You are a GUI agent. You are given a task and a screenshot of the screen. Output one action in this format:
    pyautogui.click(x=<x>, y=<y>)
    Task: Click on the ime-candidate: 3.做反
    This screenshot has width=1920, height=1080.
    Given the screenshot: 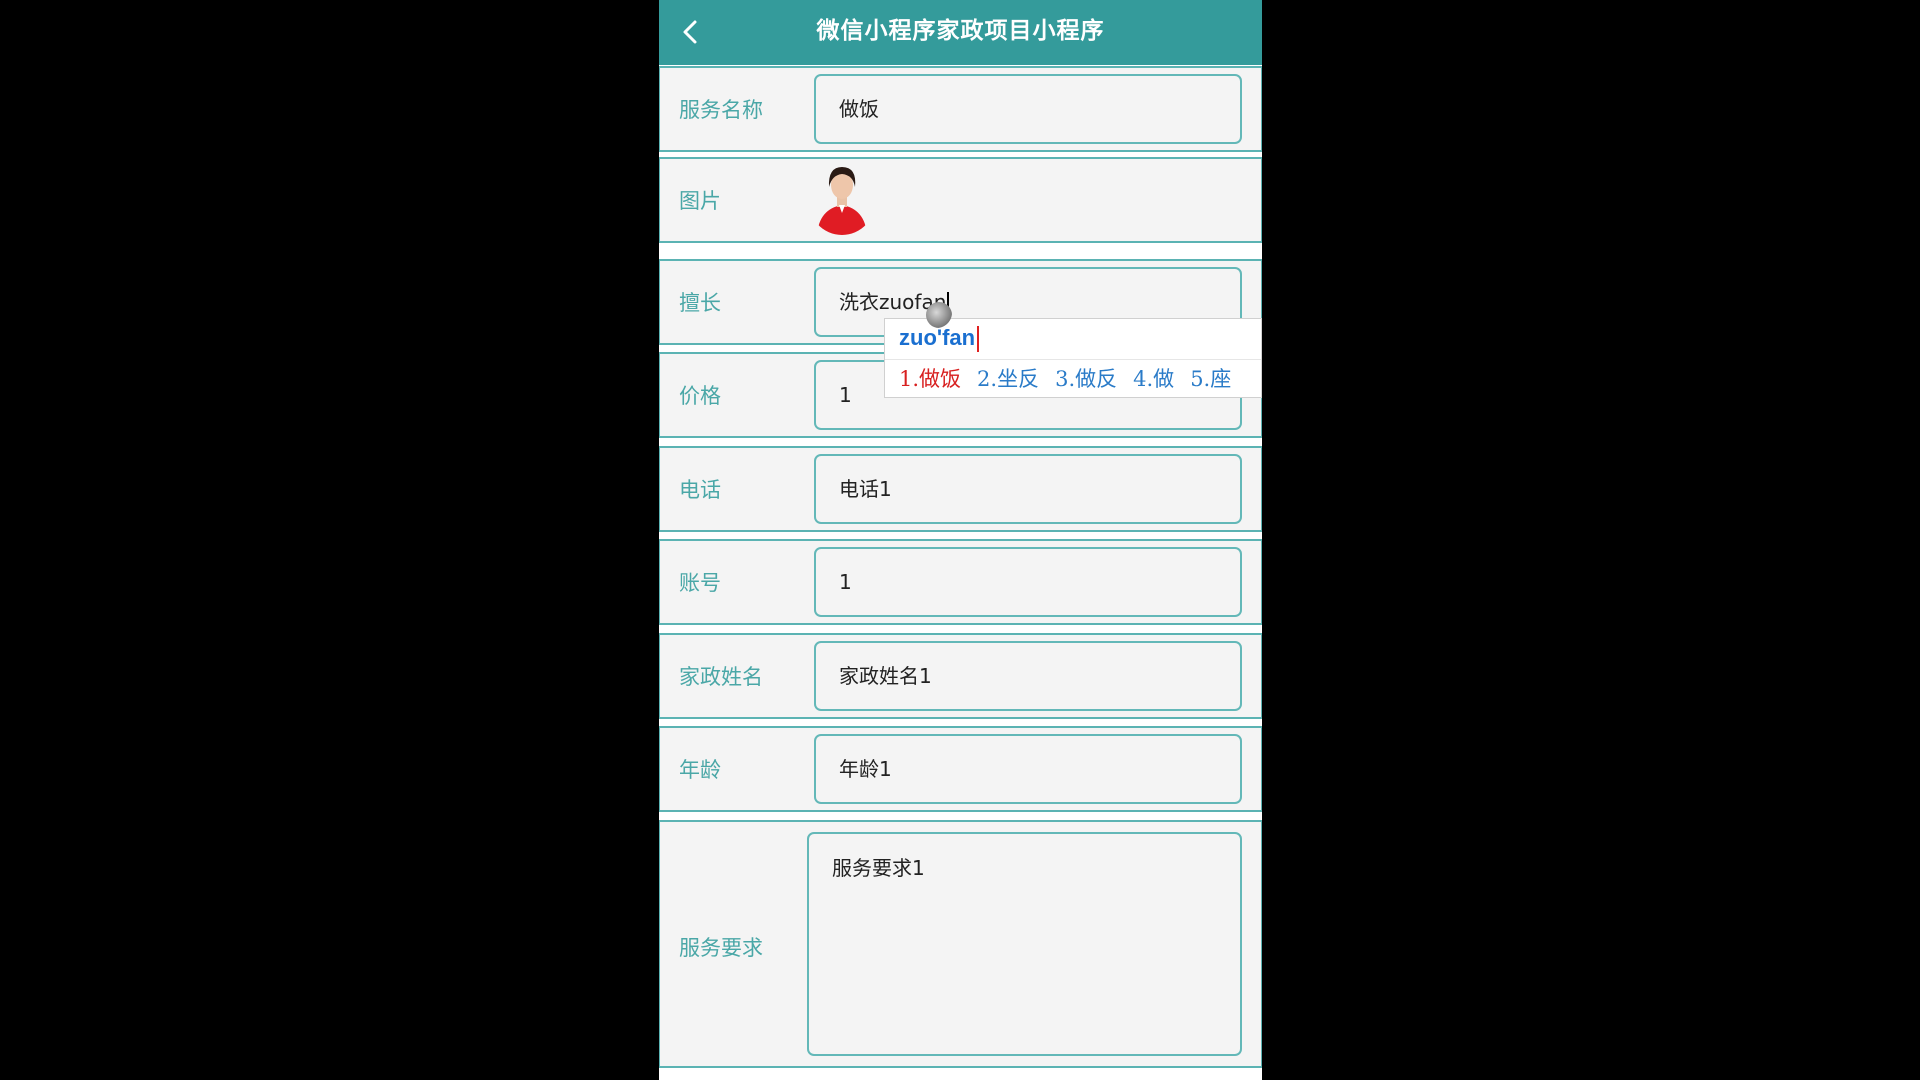 What is the action you would take?
    pyautogui.click(x=1086, y=379)
    